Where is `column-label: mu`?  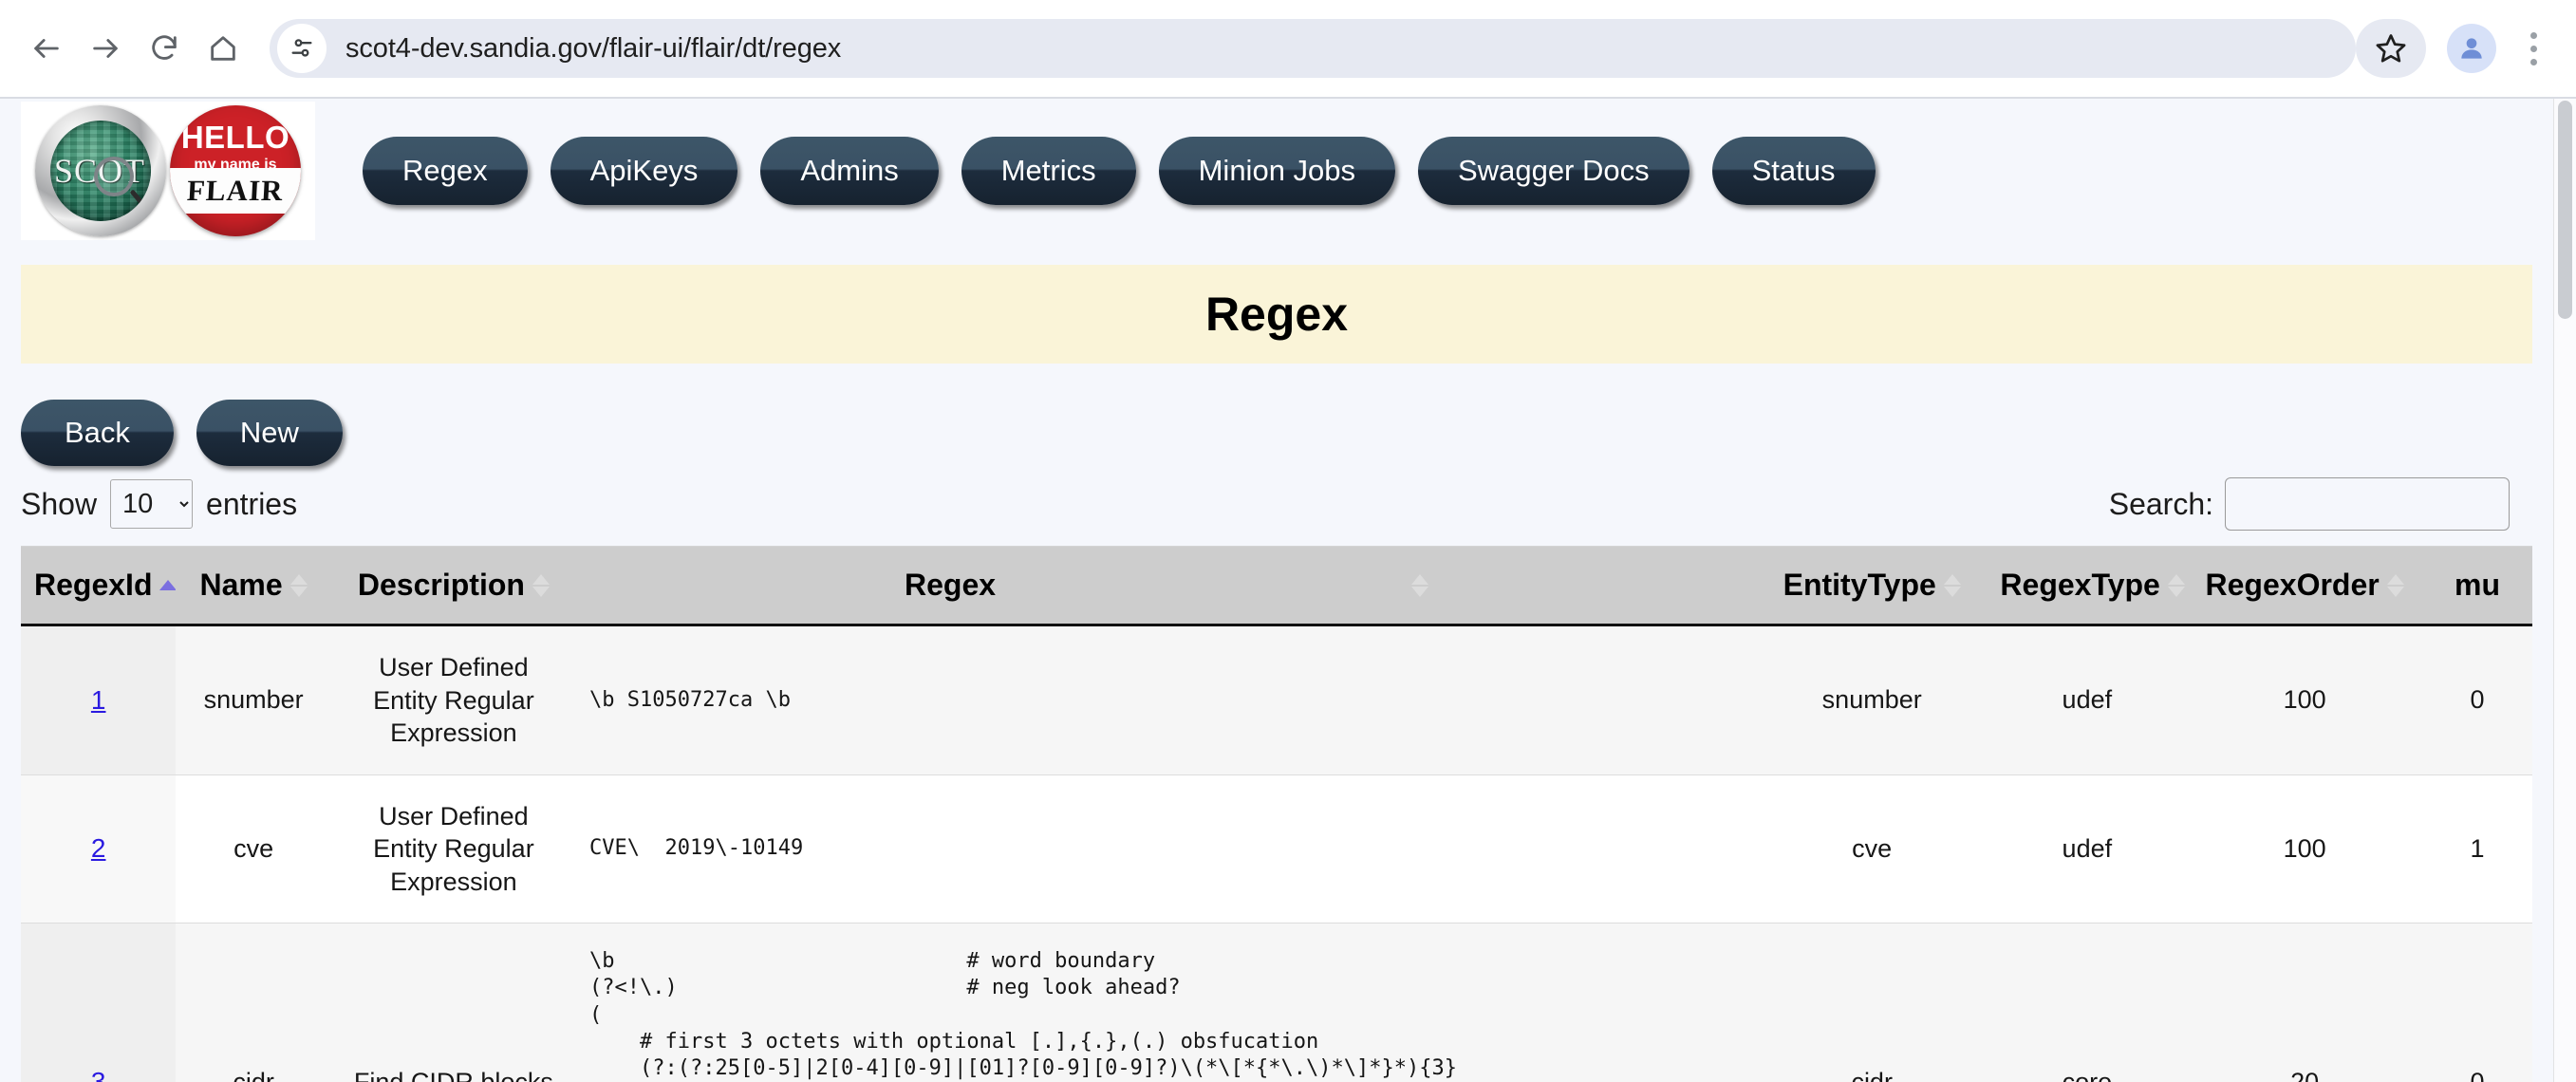
column-label: mu is located at coordinates (2477, 585).